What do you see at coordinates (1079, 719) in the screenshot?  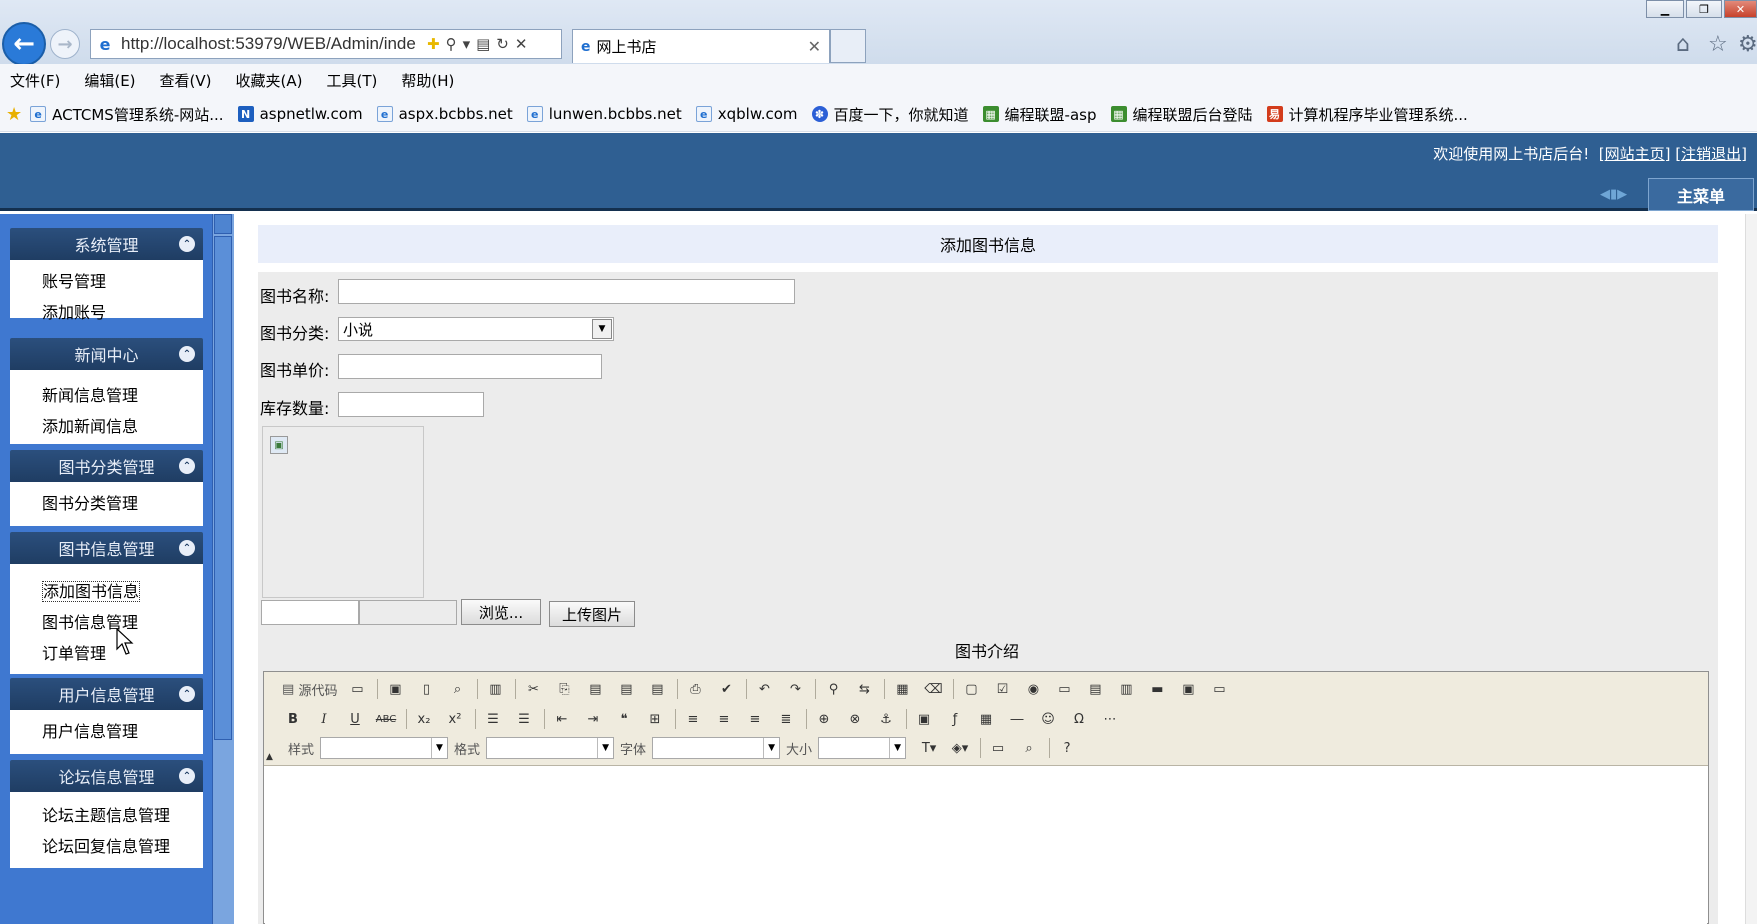 I see `special-char-icon: Ω` at bounding box center [1079, 719].